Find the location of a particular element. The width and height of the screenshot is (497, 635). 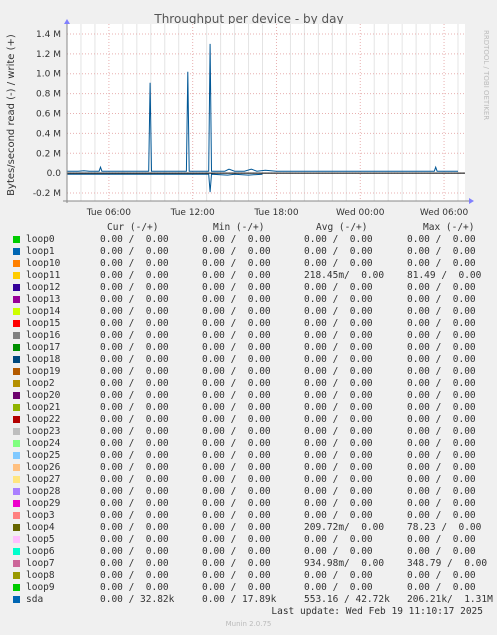

y-tick-label: 0.6 M is located at coordinates (48, 114).